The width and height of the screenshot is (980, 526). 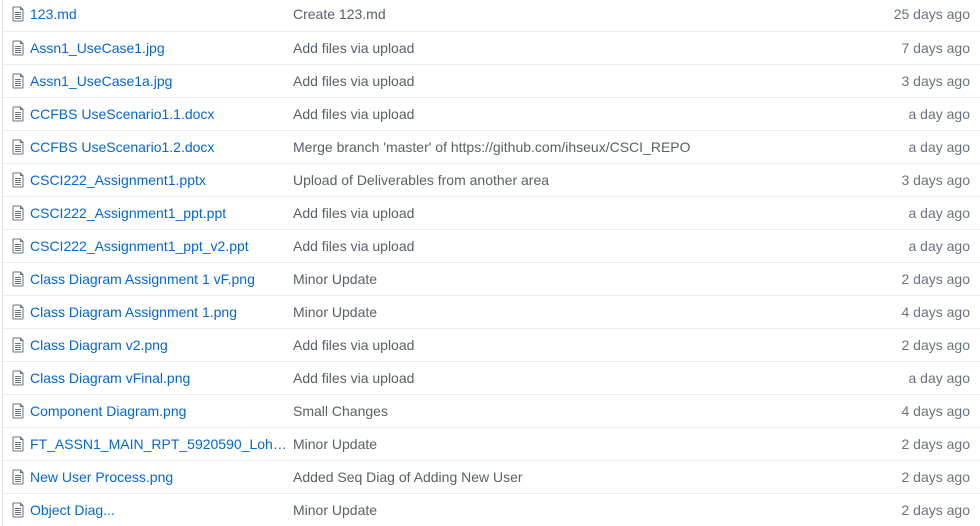 What do you see at coordinates (159, 279) in the screenshot?
I see `file-name-link: Class Diagram Assignment 1 vF.png` at bounding box center [159, 279].